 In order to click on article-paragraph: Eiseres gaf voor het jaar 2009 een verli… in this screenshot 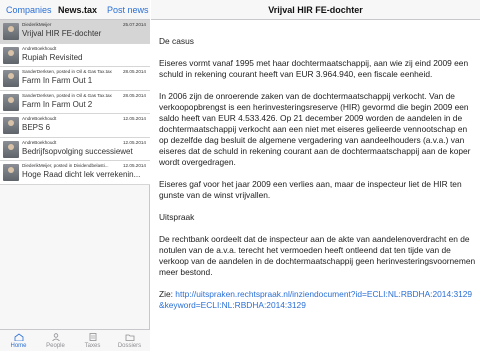, I will do `click(310, 189)`.